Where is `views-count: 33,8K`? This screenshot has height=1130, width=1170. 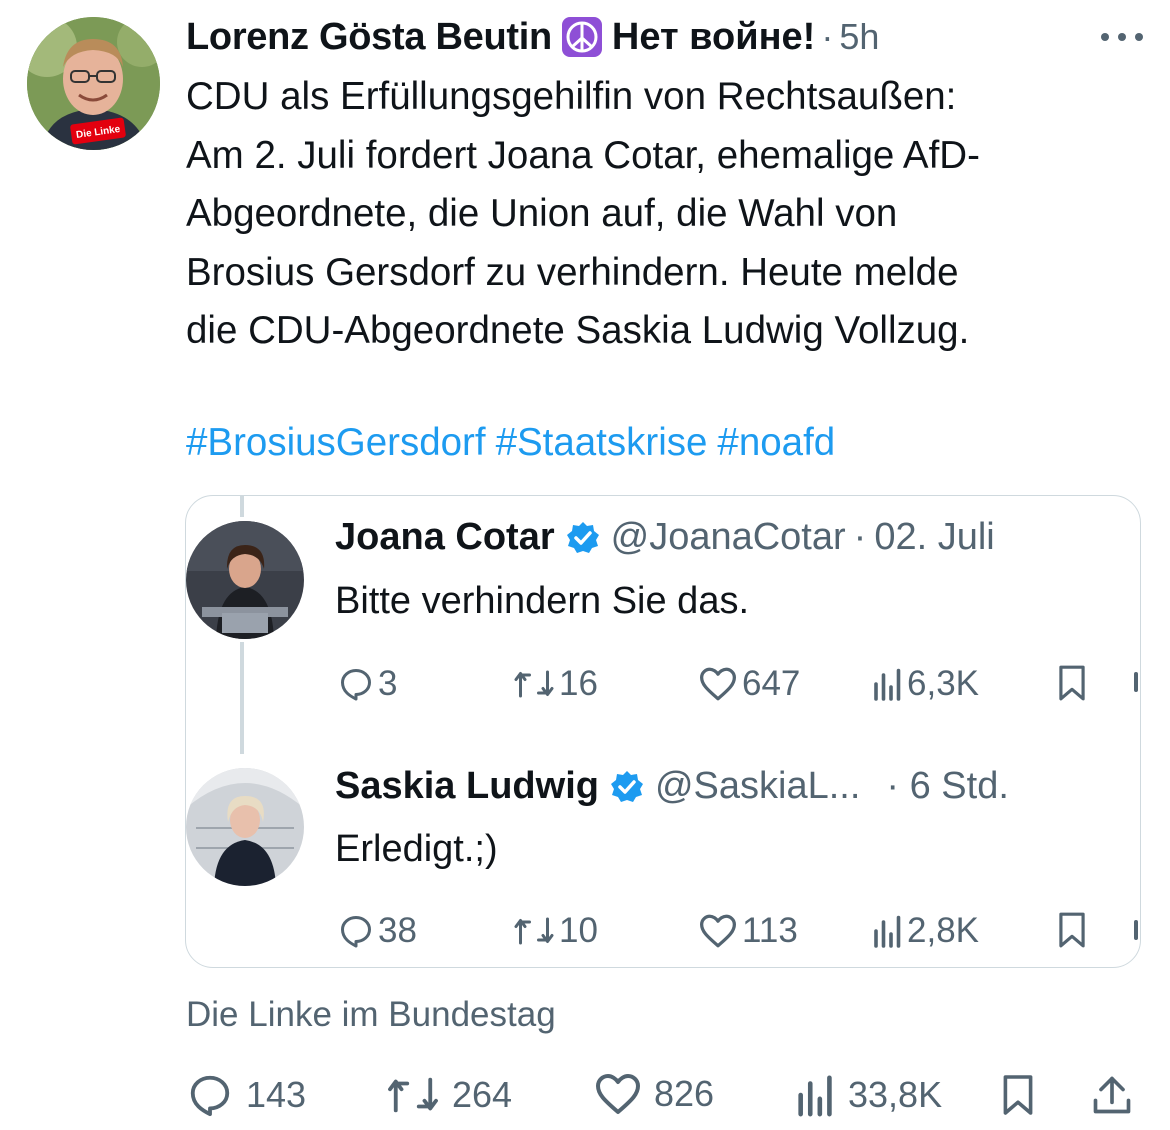 views-count: 33,8K is located at coordinates (895, 1094).